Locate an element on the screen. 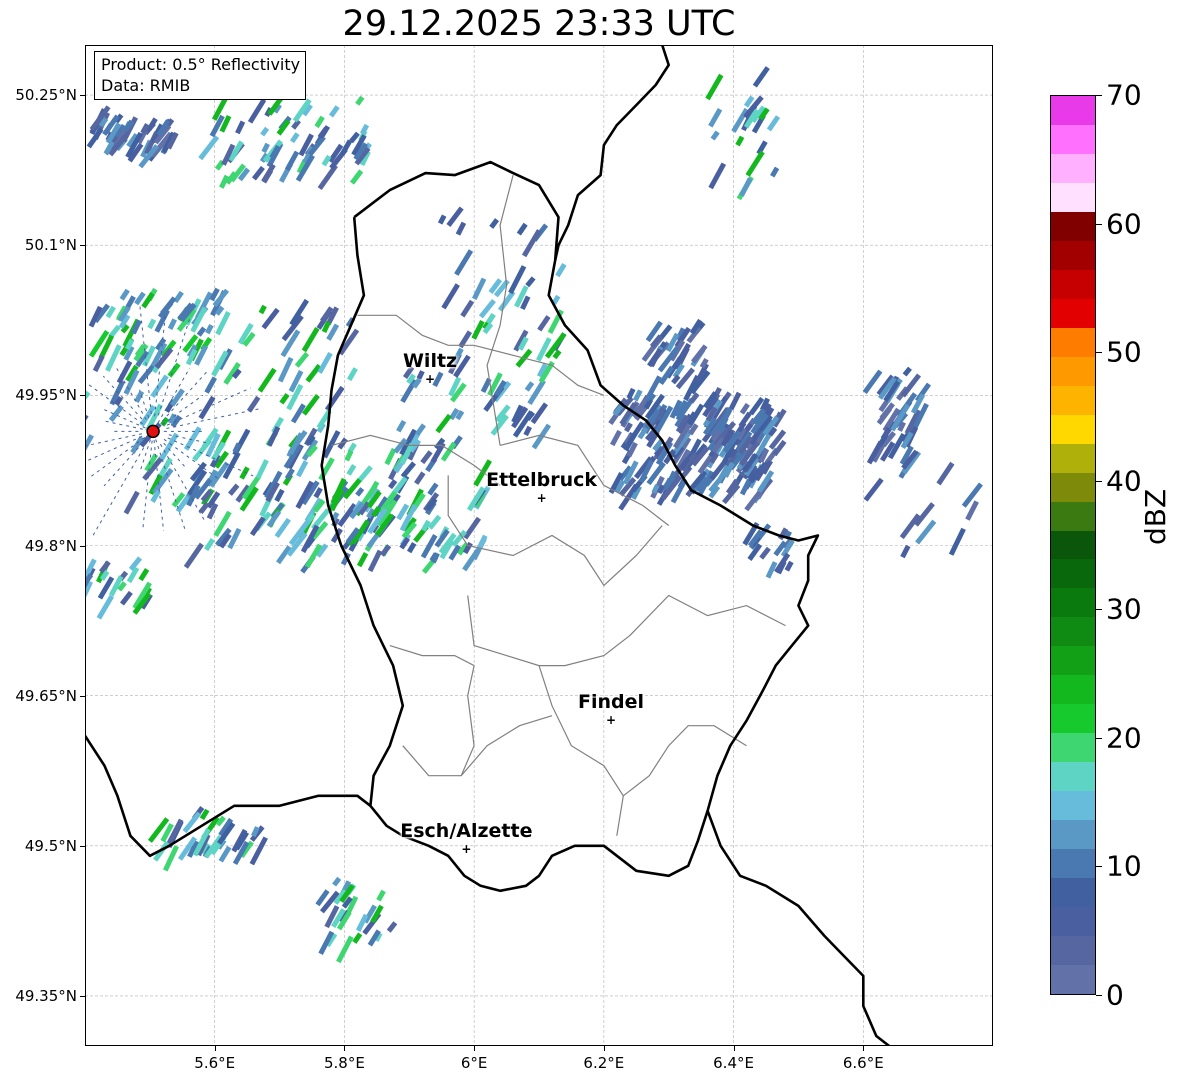  country-boundary is located at coordinates (611, 153).